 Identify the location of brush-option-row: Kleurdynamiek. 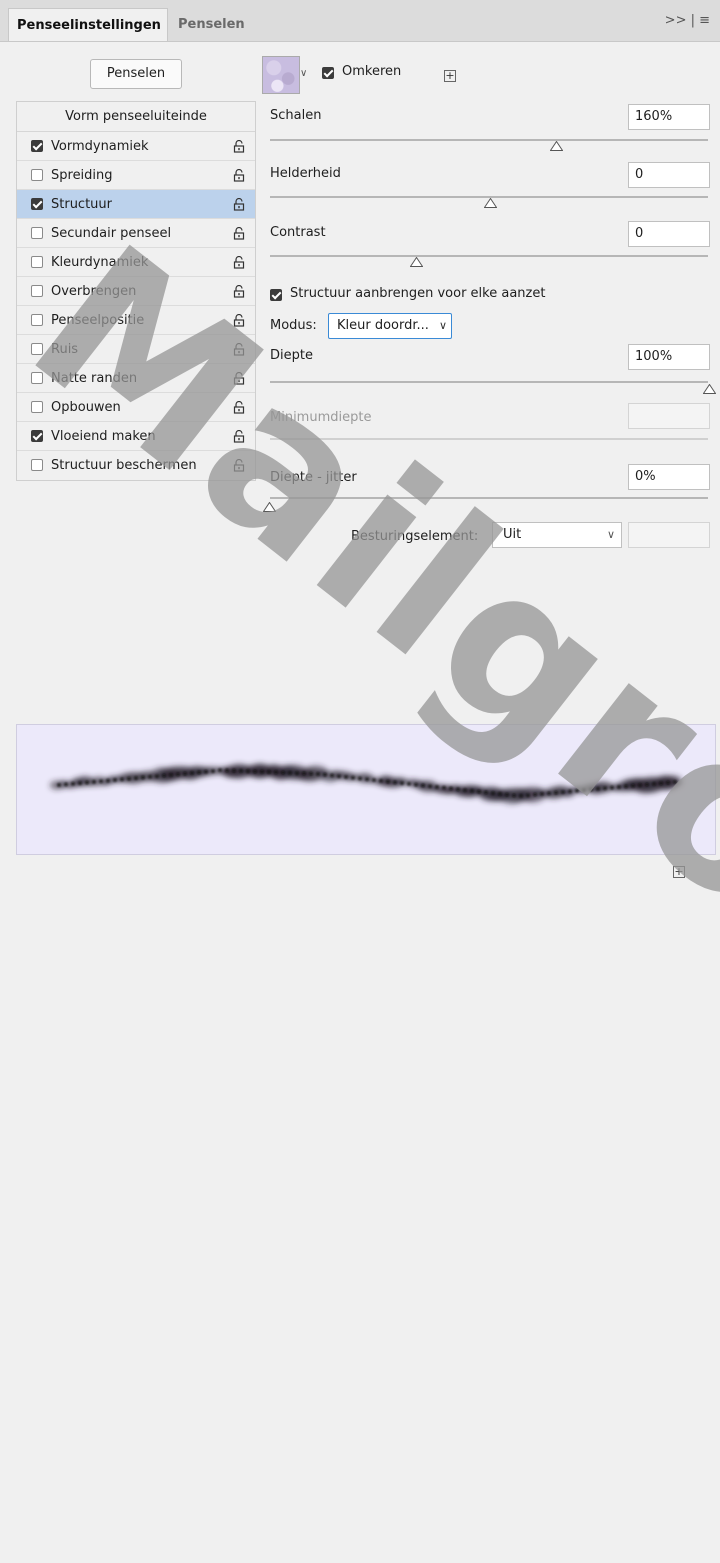
(136, 262).